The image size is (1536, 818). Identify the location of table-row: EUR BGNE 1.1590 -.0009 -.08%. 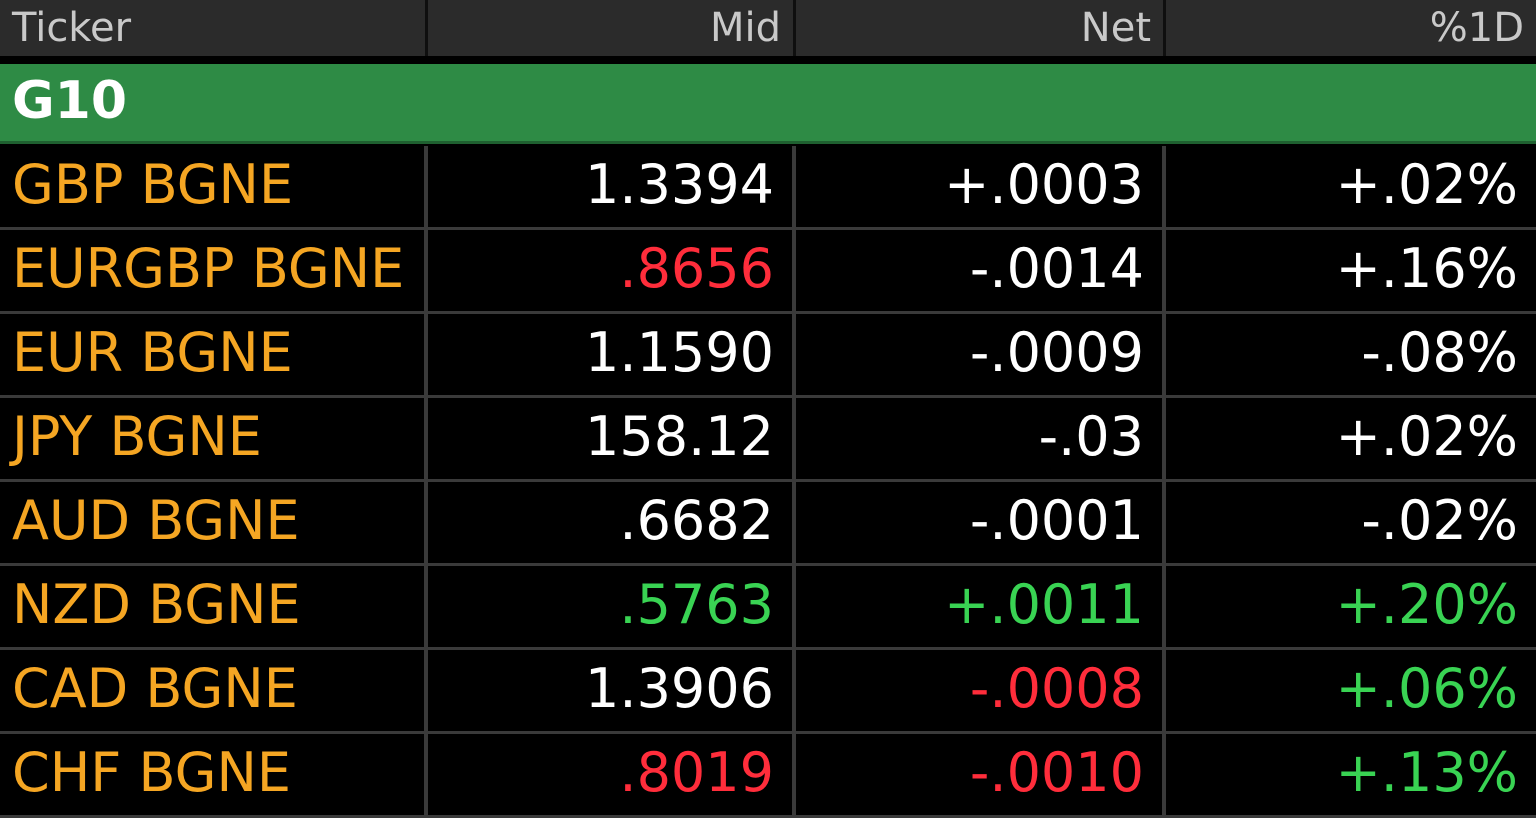
(768, 356).